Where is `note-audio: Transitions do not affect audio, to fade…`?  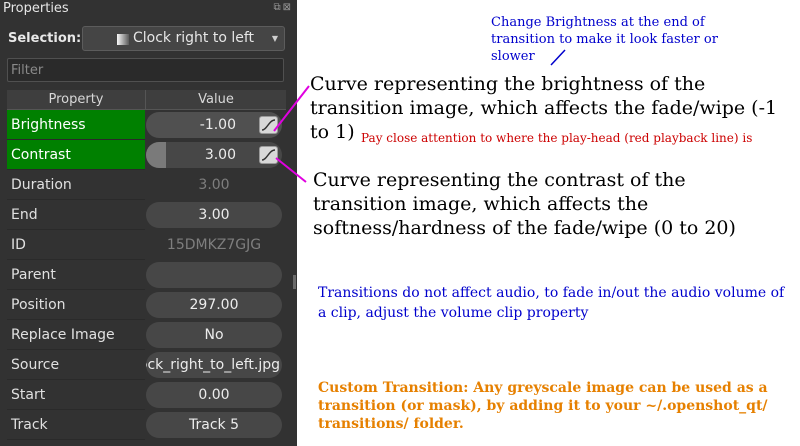 note-audio: Transitions do not affect audio, to fade… is located at coordinates (551, 303).